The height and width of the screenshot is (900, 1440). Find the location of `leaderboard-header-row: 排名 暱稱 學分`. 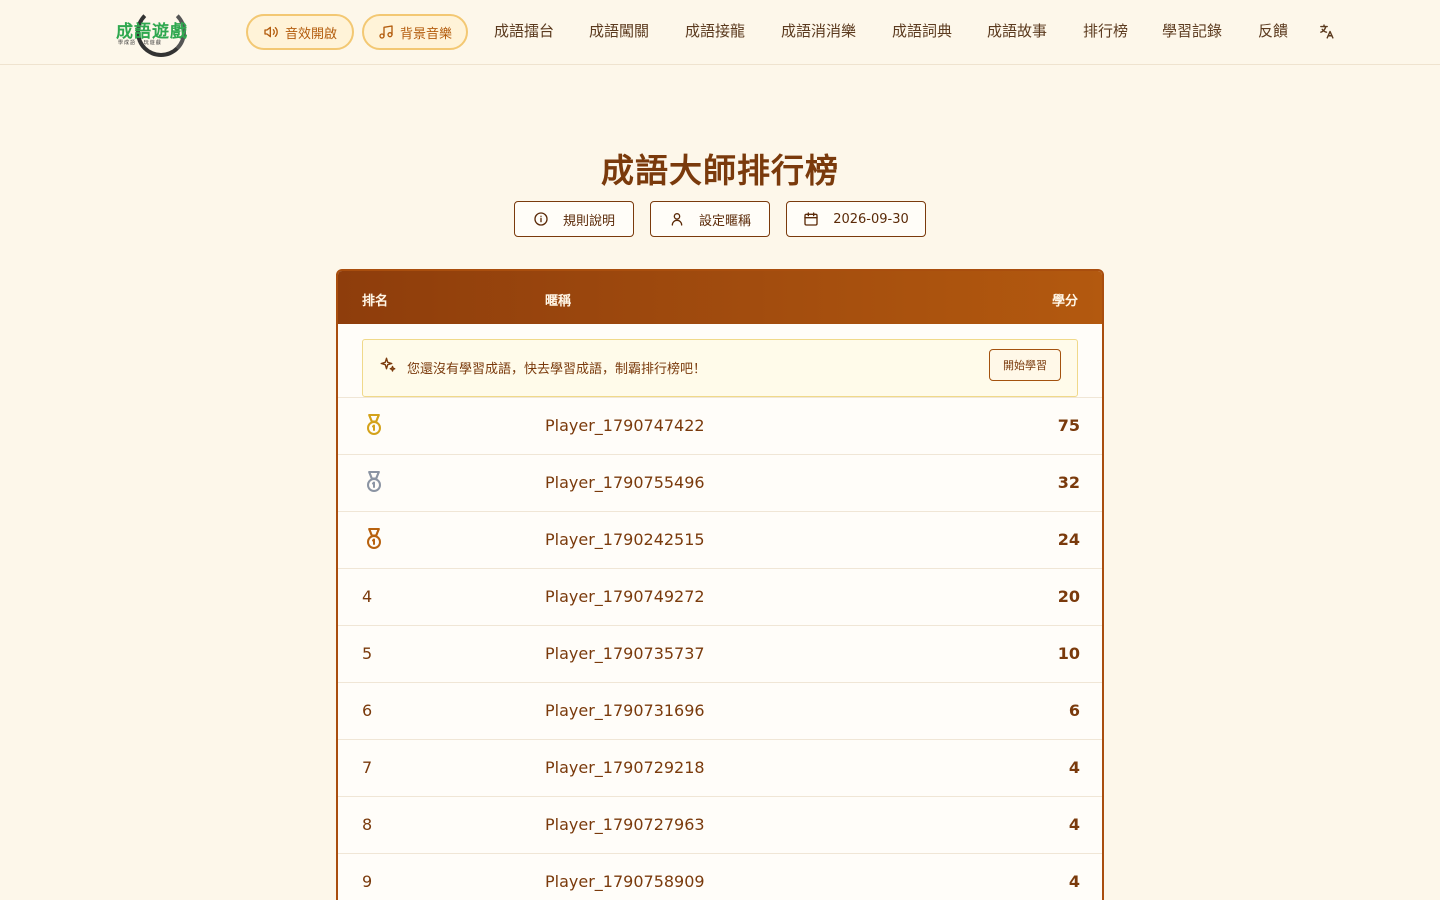

leaderboard-header-row: 排名 暱稱 學分 is located at coordinates (720, 297).